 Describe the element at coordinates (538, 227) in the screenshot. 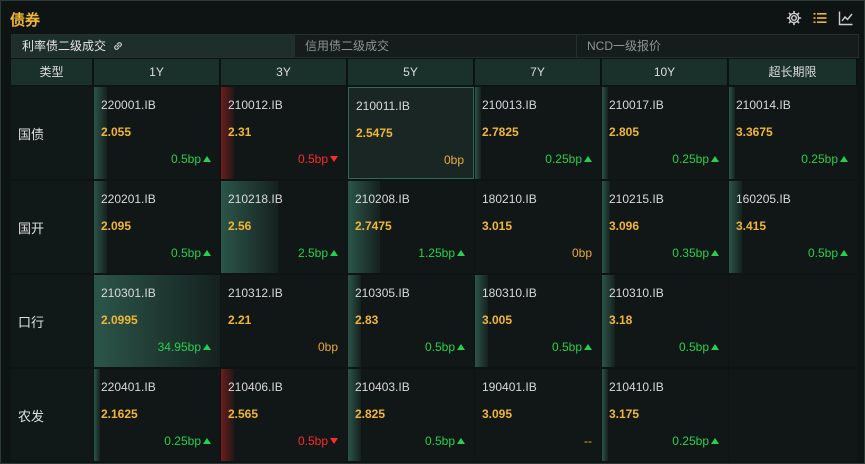

I see `bond-cell: 180210.IB 3.015 0bp` at that location.